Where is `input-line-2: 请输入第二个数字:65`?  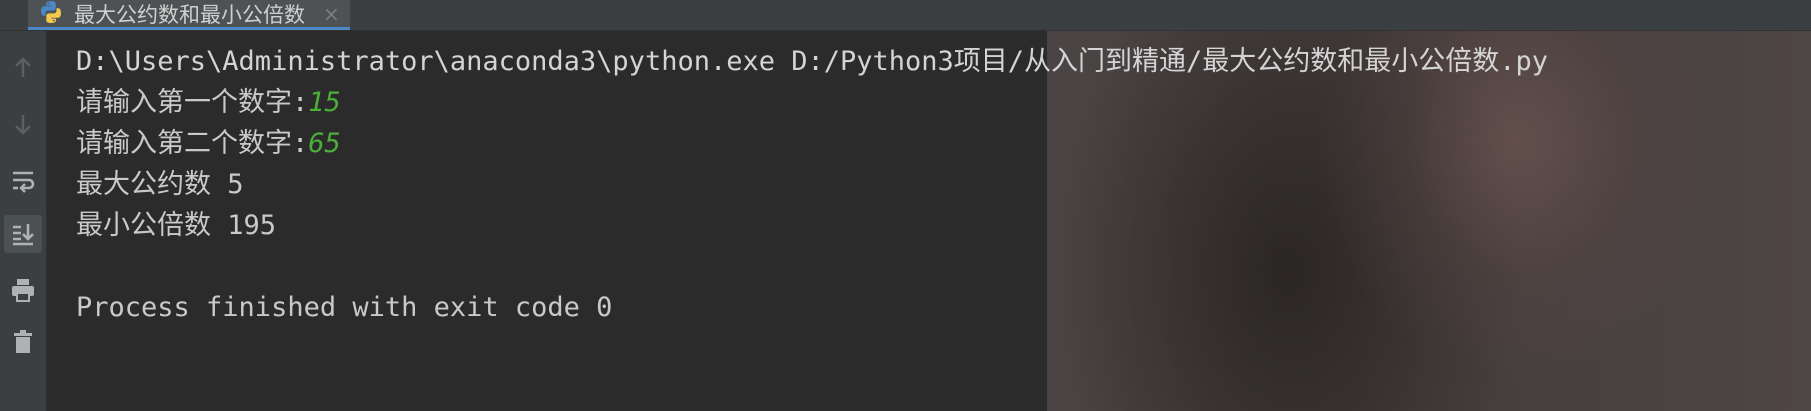
input-line-2: 请输入第二个数字:65 is located at coordinates (943, 143).